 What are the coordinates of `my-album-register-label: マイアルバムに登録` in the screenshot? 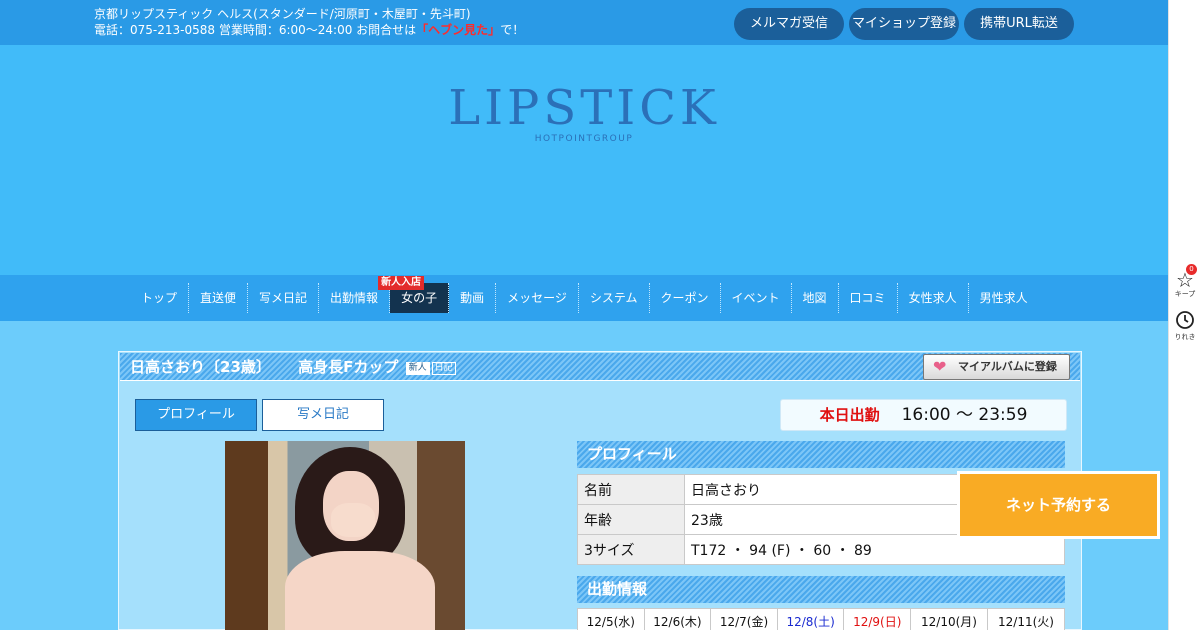 It's located at (1007, 366).